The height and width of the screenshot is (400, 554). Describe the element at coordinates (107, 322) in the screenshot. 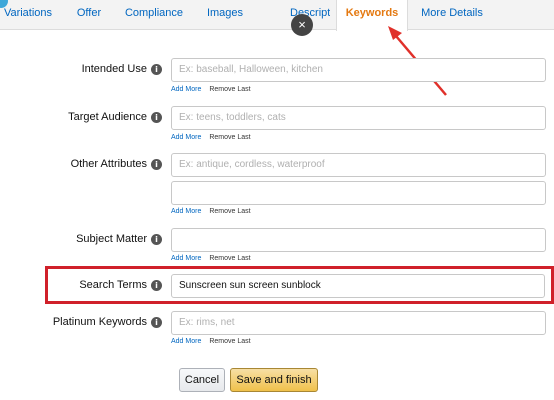

I see `platinum-keywords-label: Platinum Keywords i` at that location.